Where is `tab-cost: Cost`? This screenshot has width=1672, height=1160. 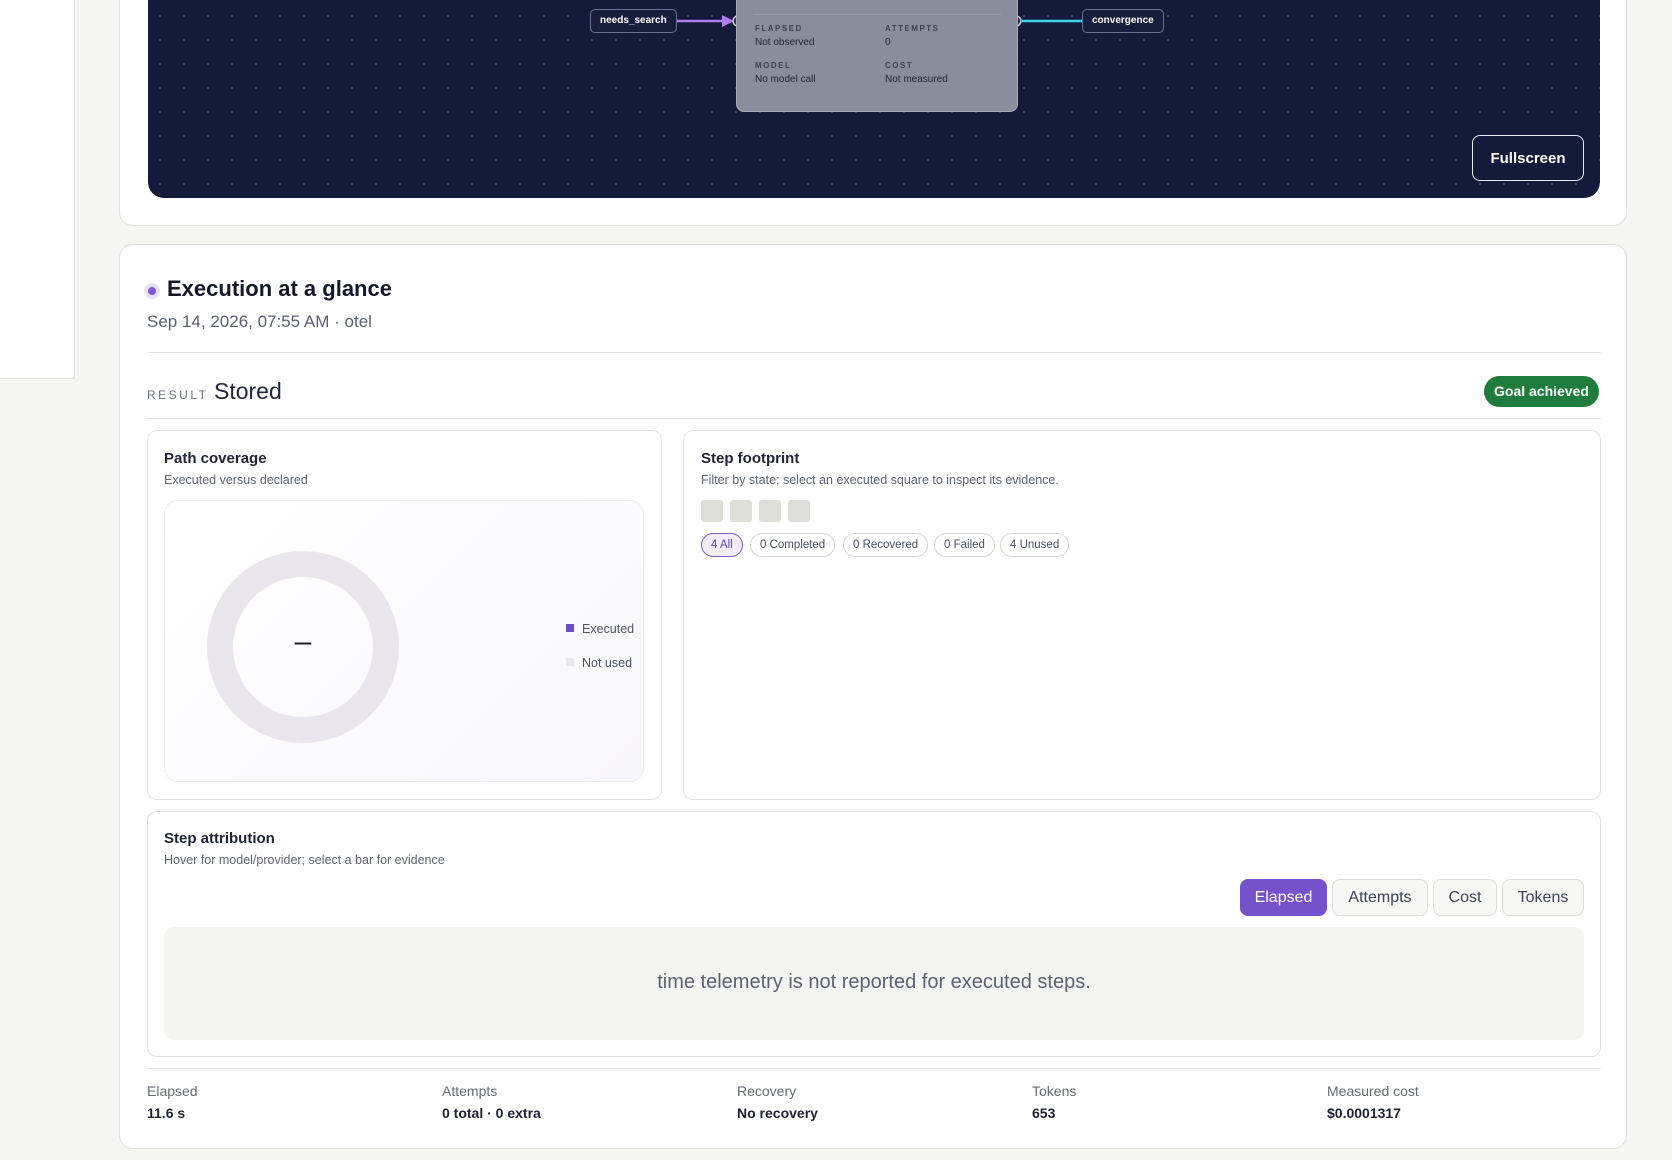
tab-cost: Cost is located at coordinates (1465, 897).